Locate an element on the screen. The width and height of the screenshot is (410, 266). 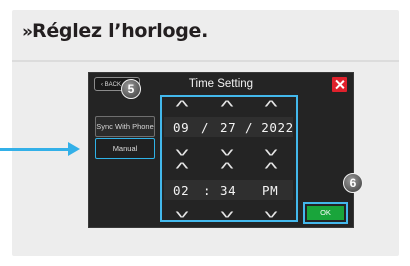
ok-button: OK is located at coordinates (325, 213).